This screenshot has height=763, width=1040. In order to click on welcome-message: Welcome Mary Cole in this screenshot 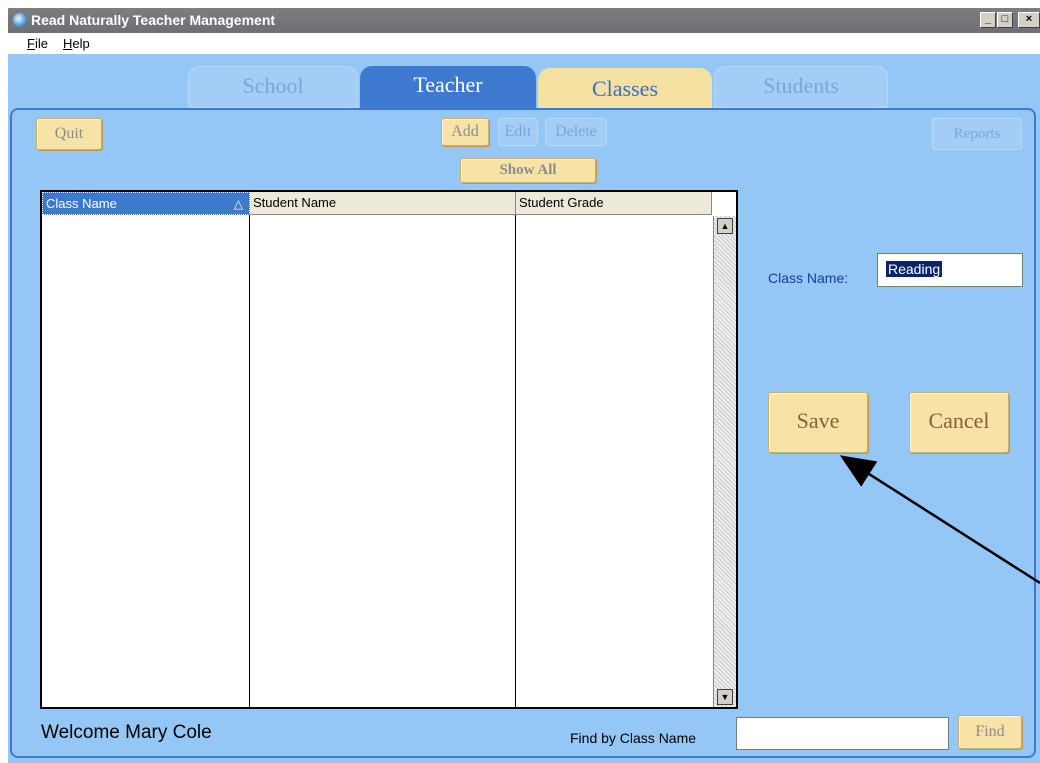, I will do `click(126, 732)`.